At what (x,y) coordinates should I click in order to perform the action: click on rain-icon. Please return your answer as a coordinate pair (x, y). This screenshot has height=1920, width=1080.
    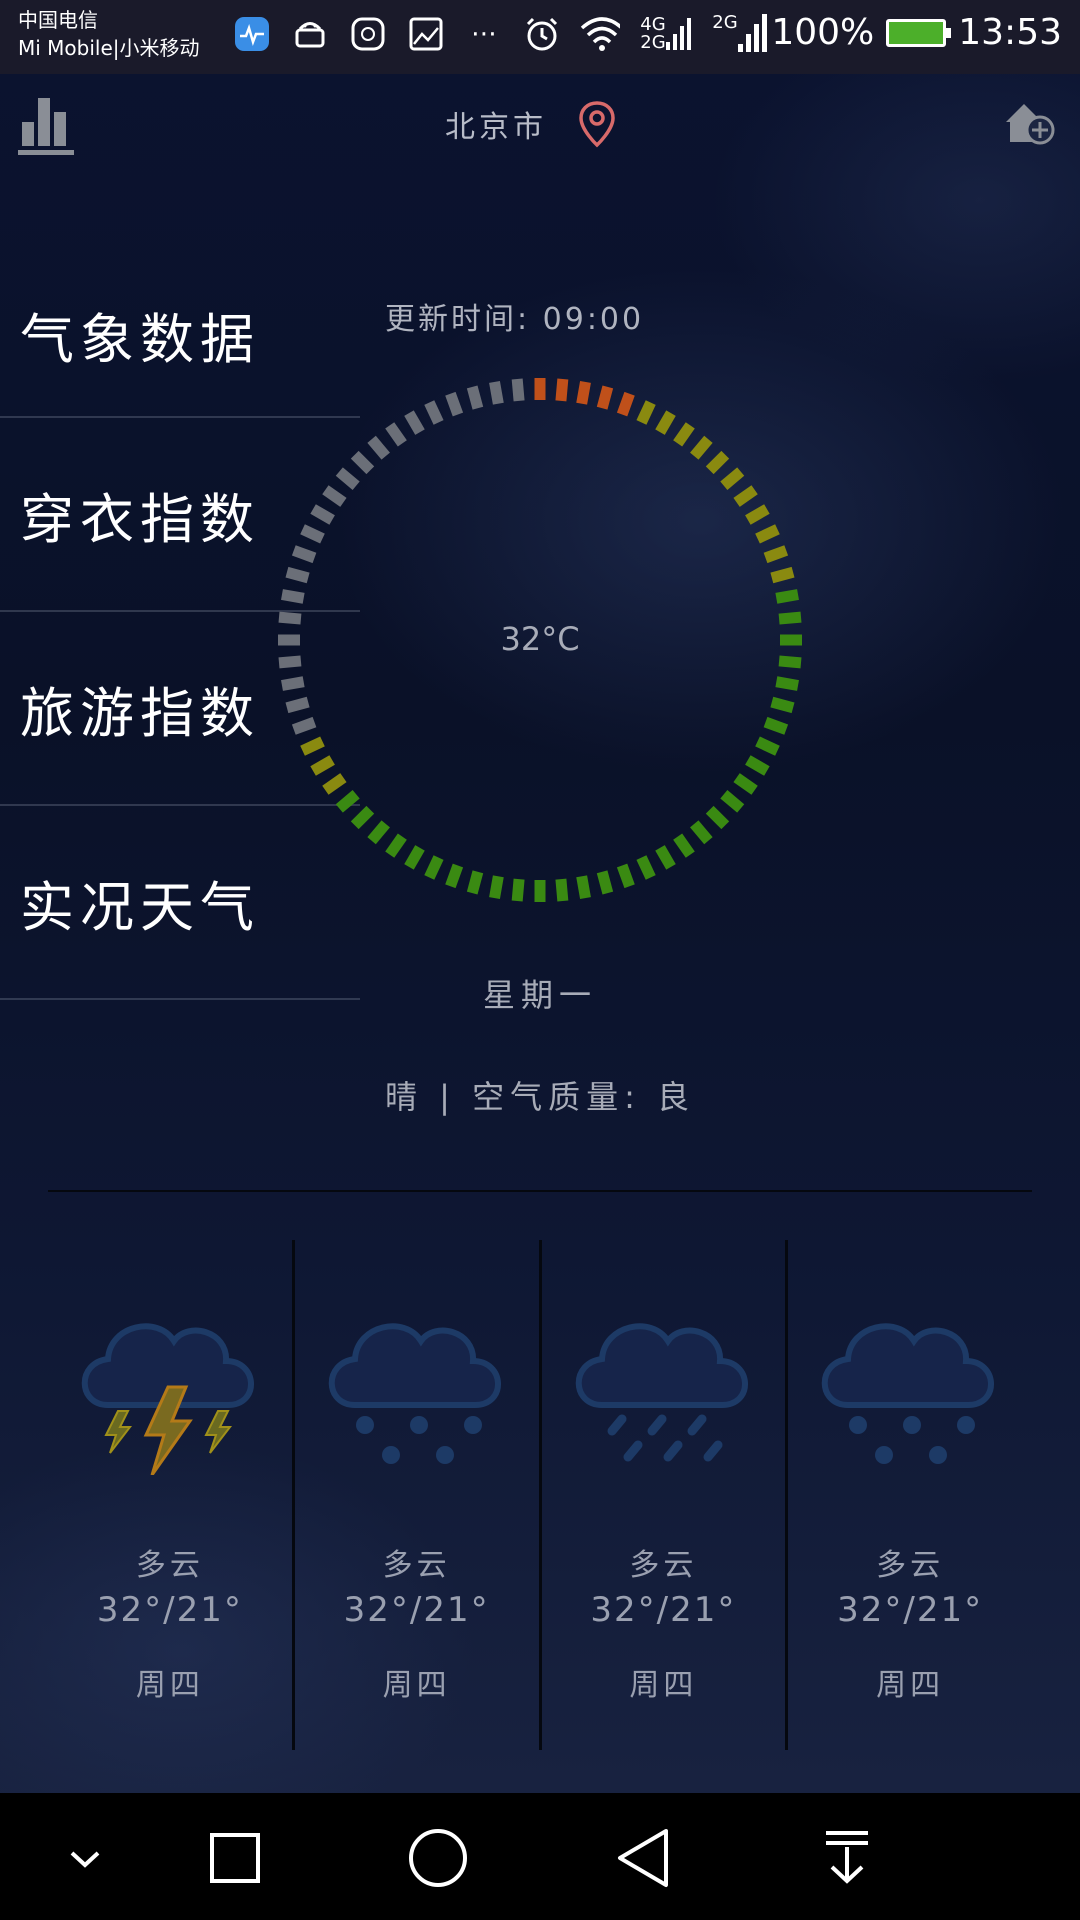
    Looking at the image, I should click on (661, 1392).